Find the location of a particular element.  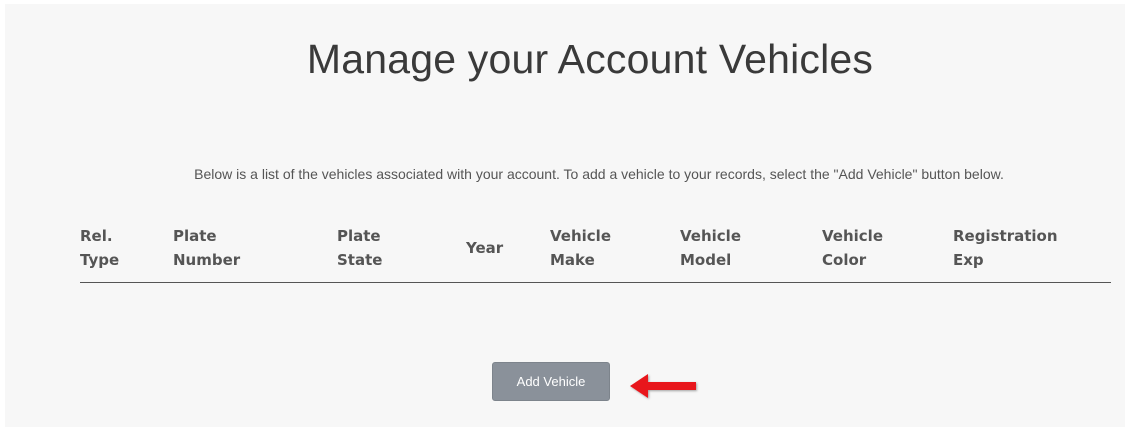

column-header-line: Color is located at coordinates (844, 260).